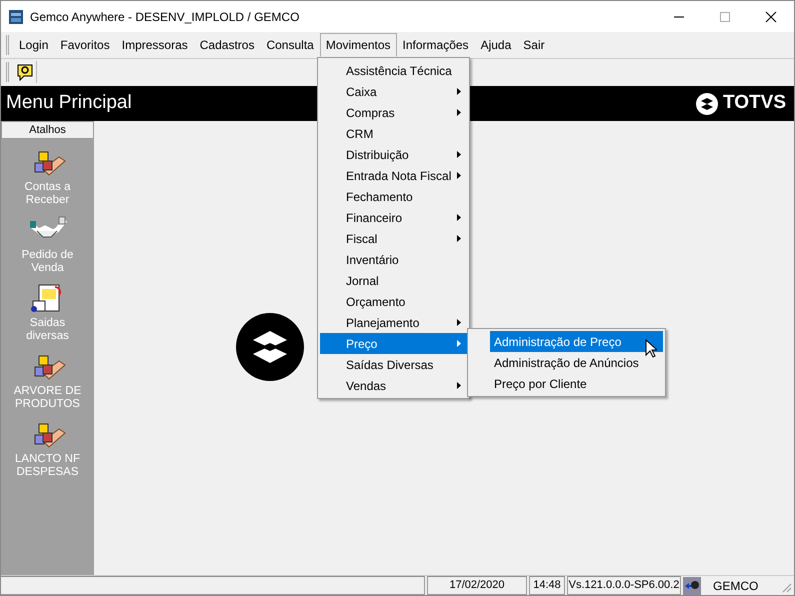  Describe the element at coordinates (393, 301) in the screenshot. I see `menu-option: Orçamento` at that location.